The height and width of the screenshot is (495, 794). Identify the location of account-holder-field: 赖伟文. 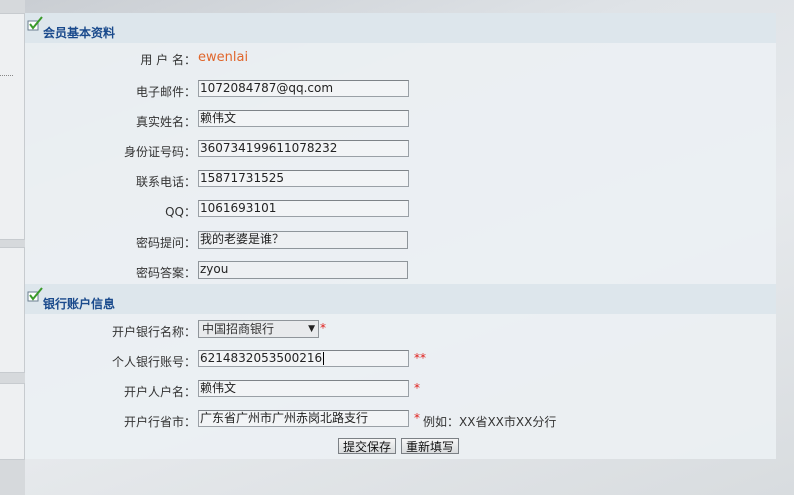
(303, 388).